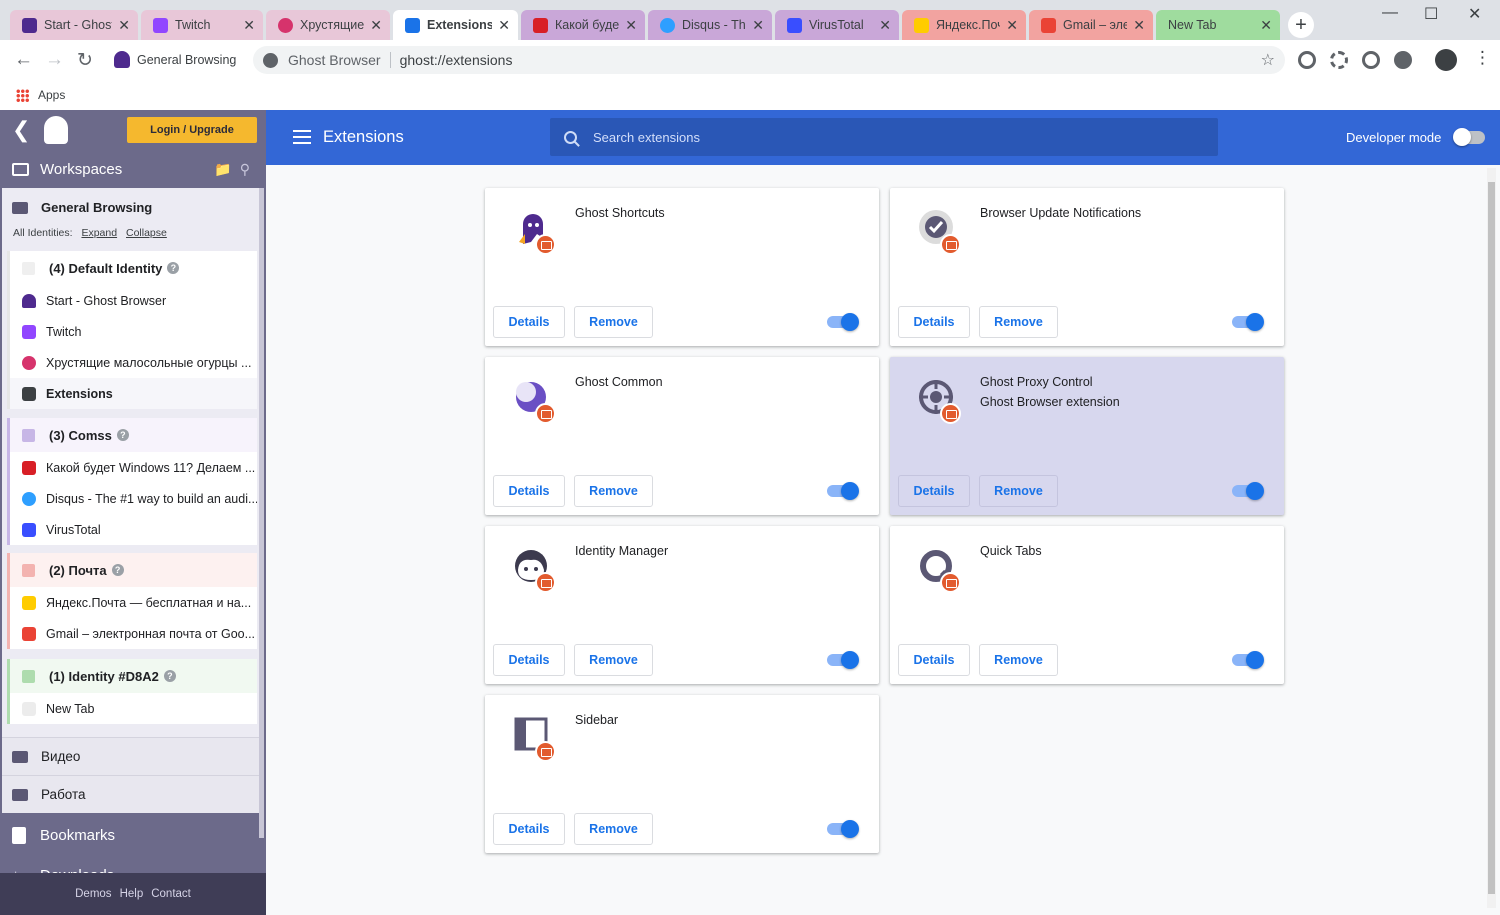 The width and height of the screenshot is (1500, 915). What do you see at coordinates (133, 676) in the screenshot?
I see `identity-header: (1) Identity #D8A2 ?` at bounding box center [133, 676].